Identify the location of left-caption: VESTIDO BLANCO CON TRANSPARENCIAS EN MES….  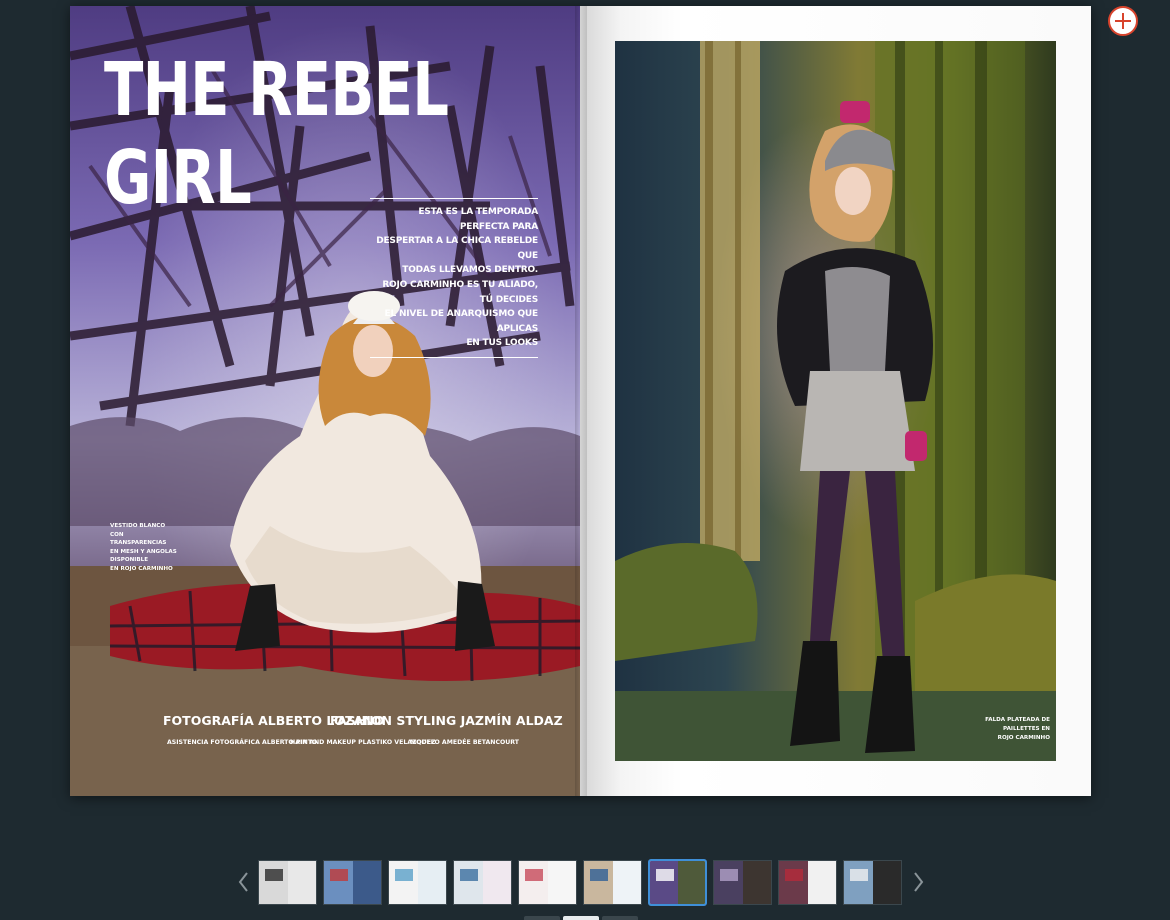
(145, 548).